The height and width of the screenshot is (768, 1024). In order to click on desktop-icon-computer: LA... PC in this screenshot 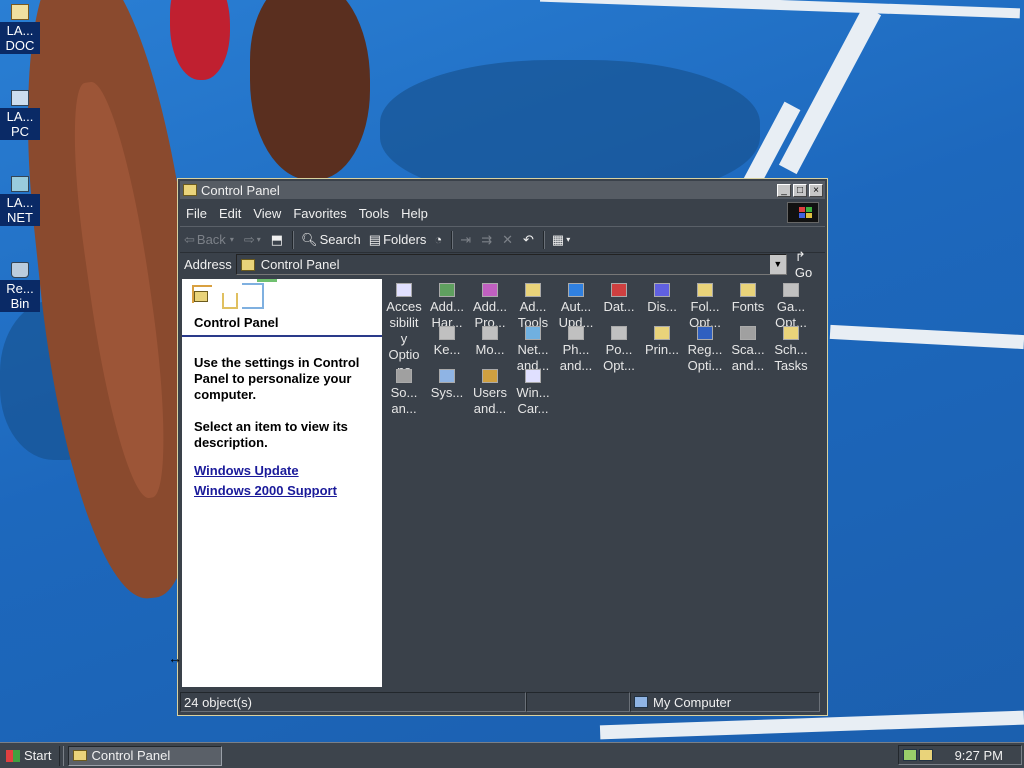, I will do `click(20, 114)`.